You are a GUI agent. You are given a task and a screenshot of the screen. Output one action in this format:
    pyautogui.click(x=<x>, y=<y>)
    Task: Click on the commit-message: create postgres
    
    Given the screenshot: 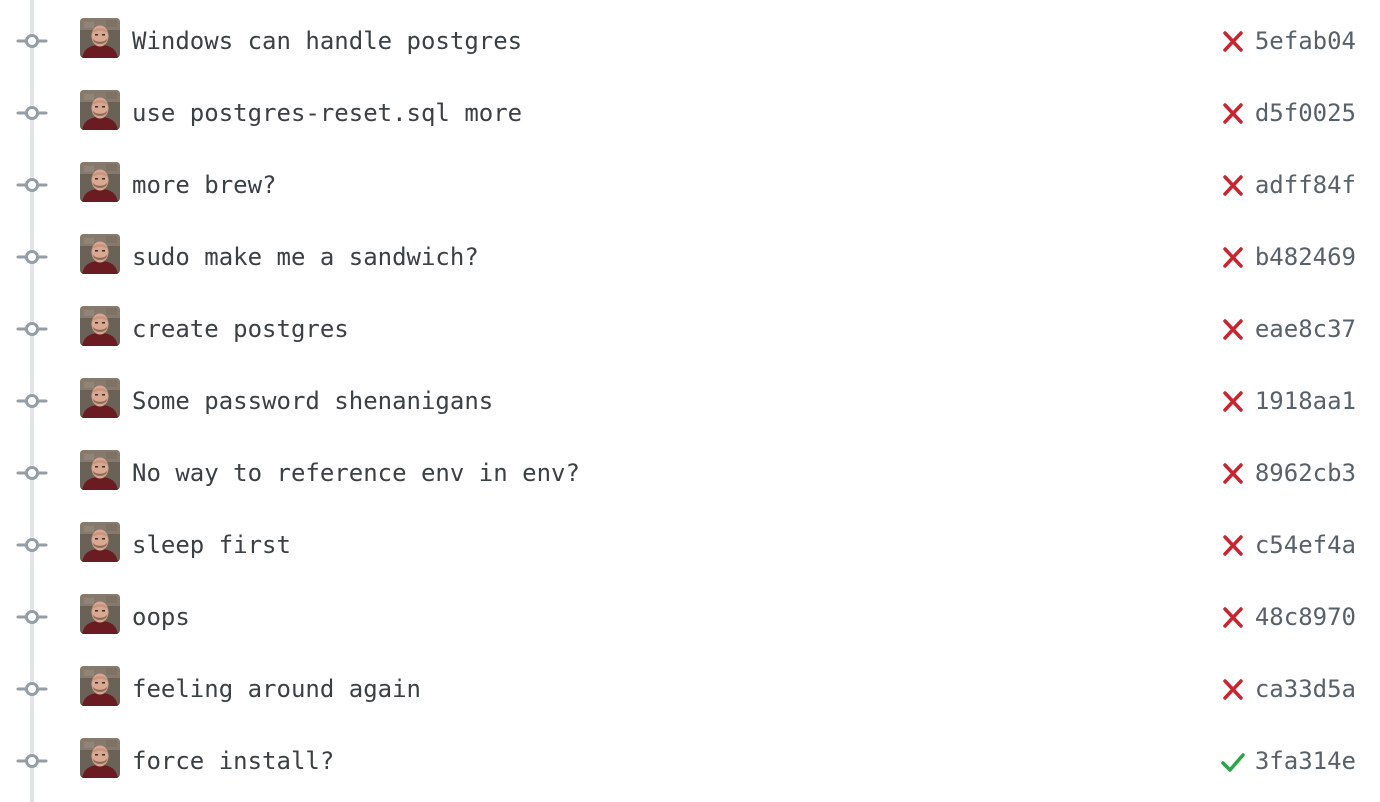 What is the action you would take?
    pyautogui.click(x=240, y=329)
    